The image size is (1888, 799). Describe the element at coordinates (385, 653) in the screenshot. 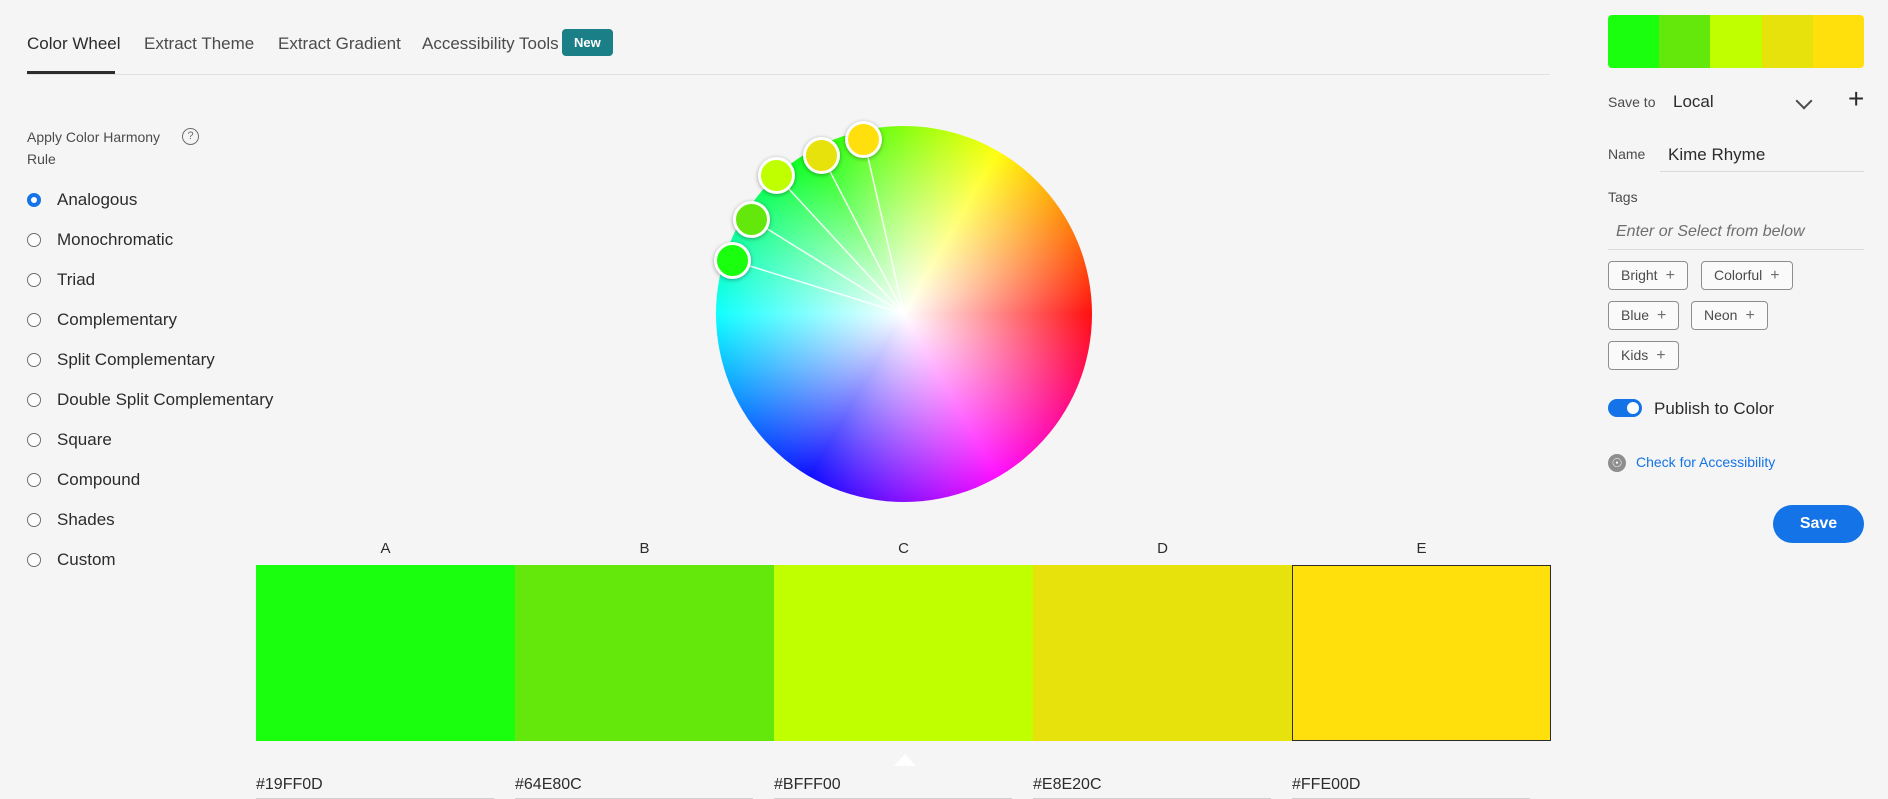

I see `swatch-a` at that location.